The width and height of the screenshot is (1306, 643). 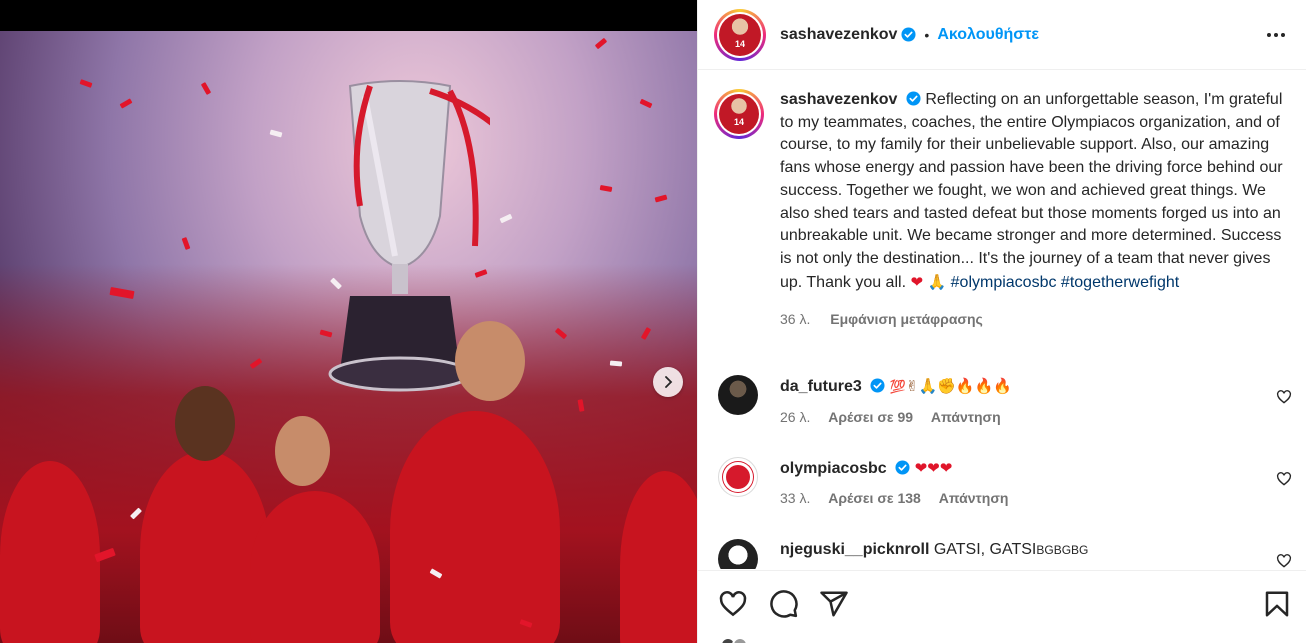 I want to click on raised-fist-emoji: ✊, so click(x=946, y=386).